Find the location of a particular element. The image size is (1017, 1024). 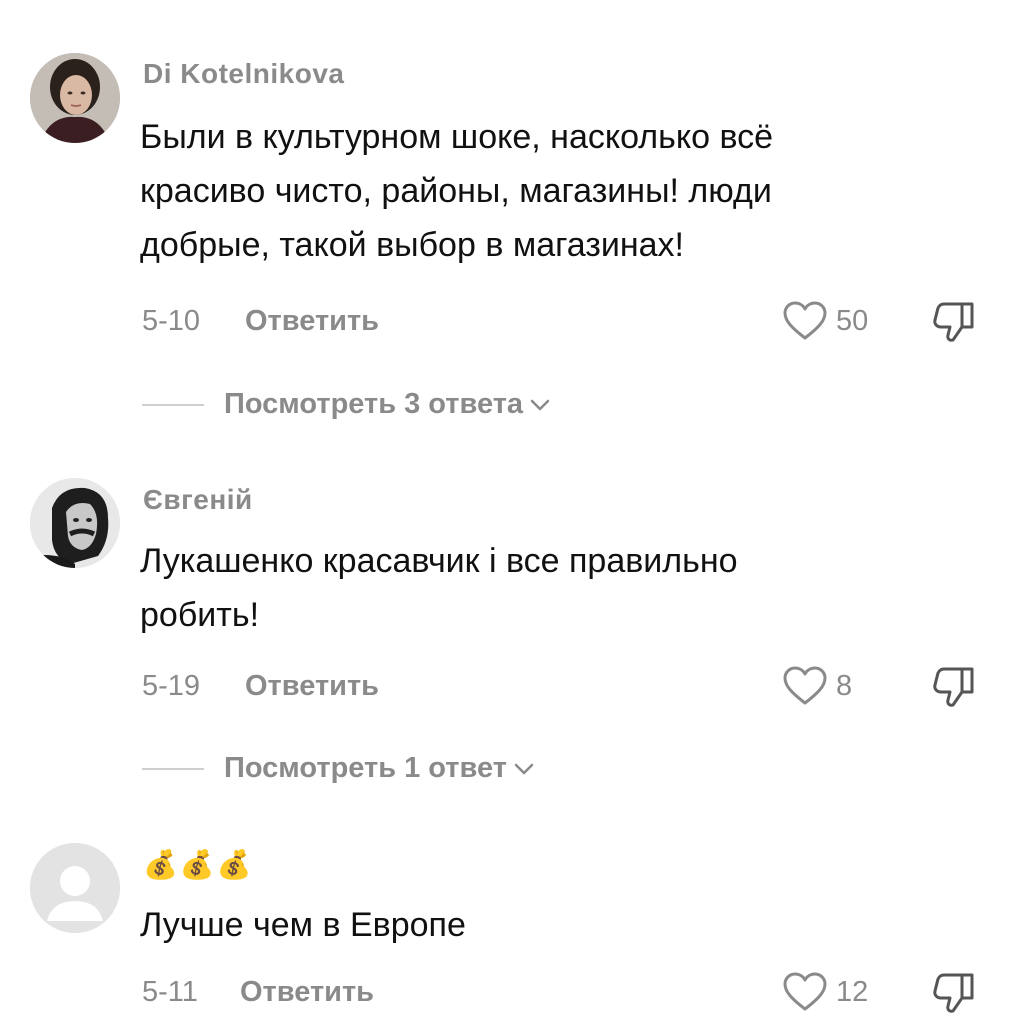

comment-username: 💰💰💰 is located at coordinates (198, 864).